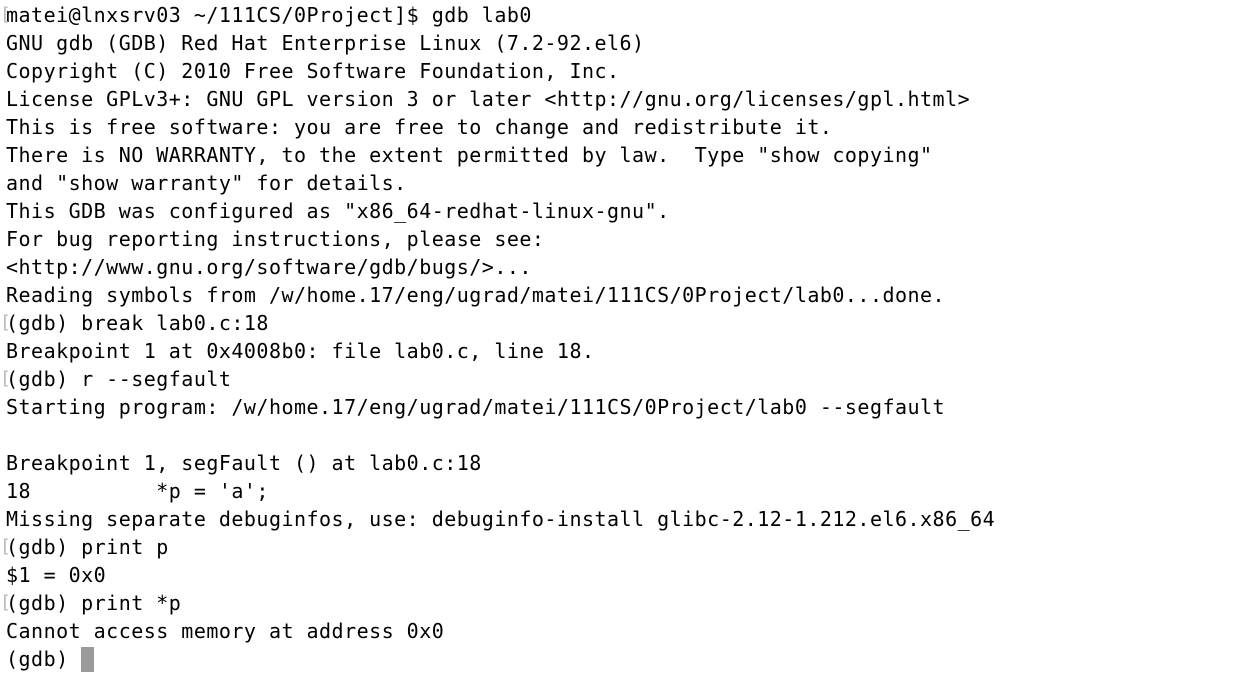  I want to click on terminal-line-text: (gdb) print *p, so click(94, 603).